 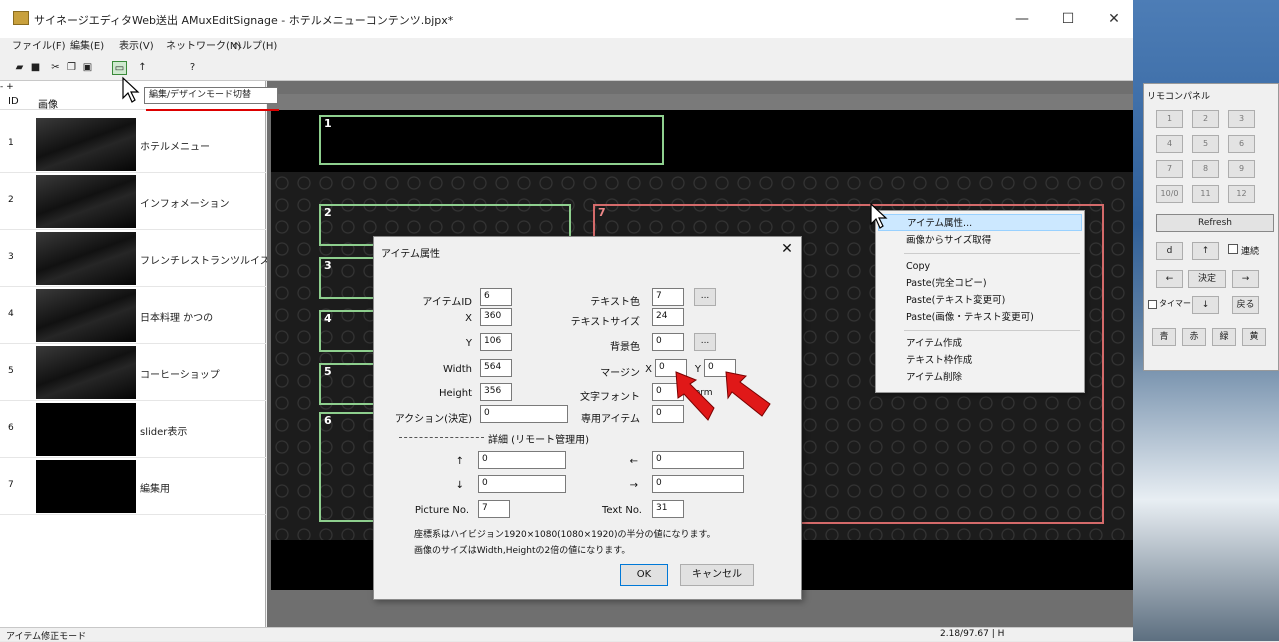 What do you see at coordinates (55, 68) in the screenshot?
I see `cut-icon: ✂` at bounding box center [55, 68].